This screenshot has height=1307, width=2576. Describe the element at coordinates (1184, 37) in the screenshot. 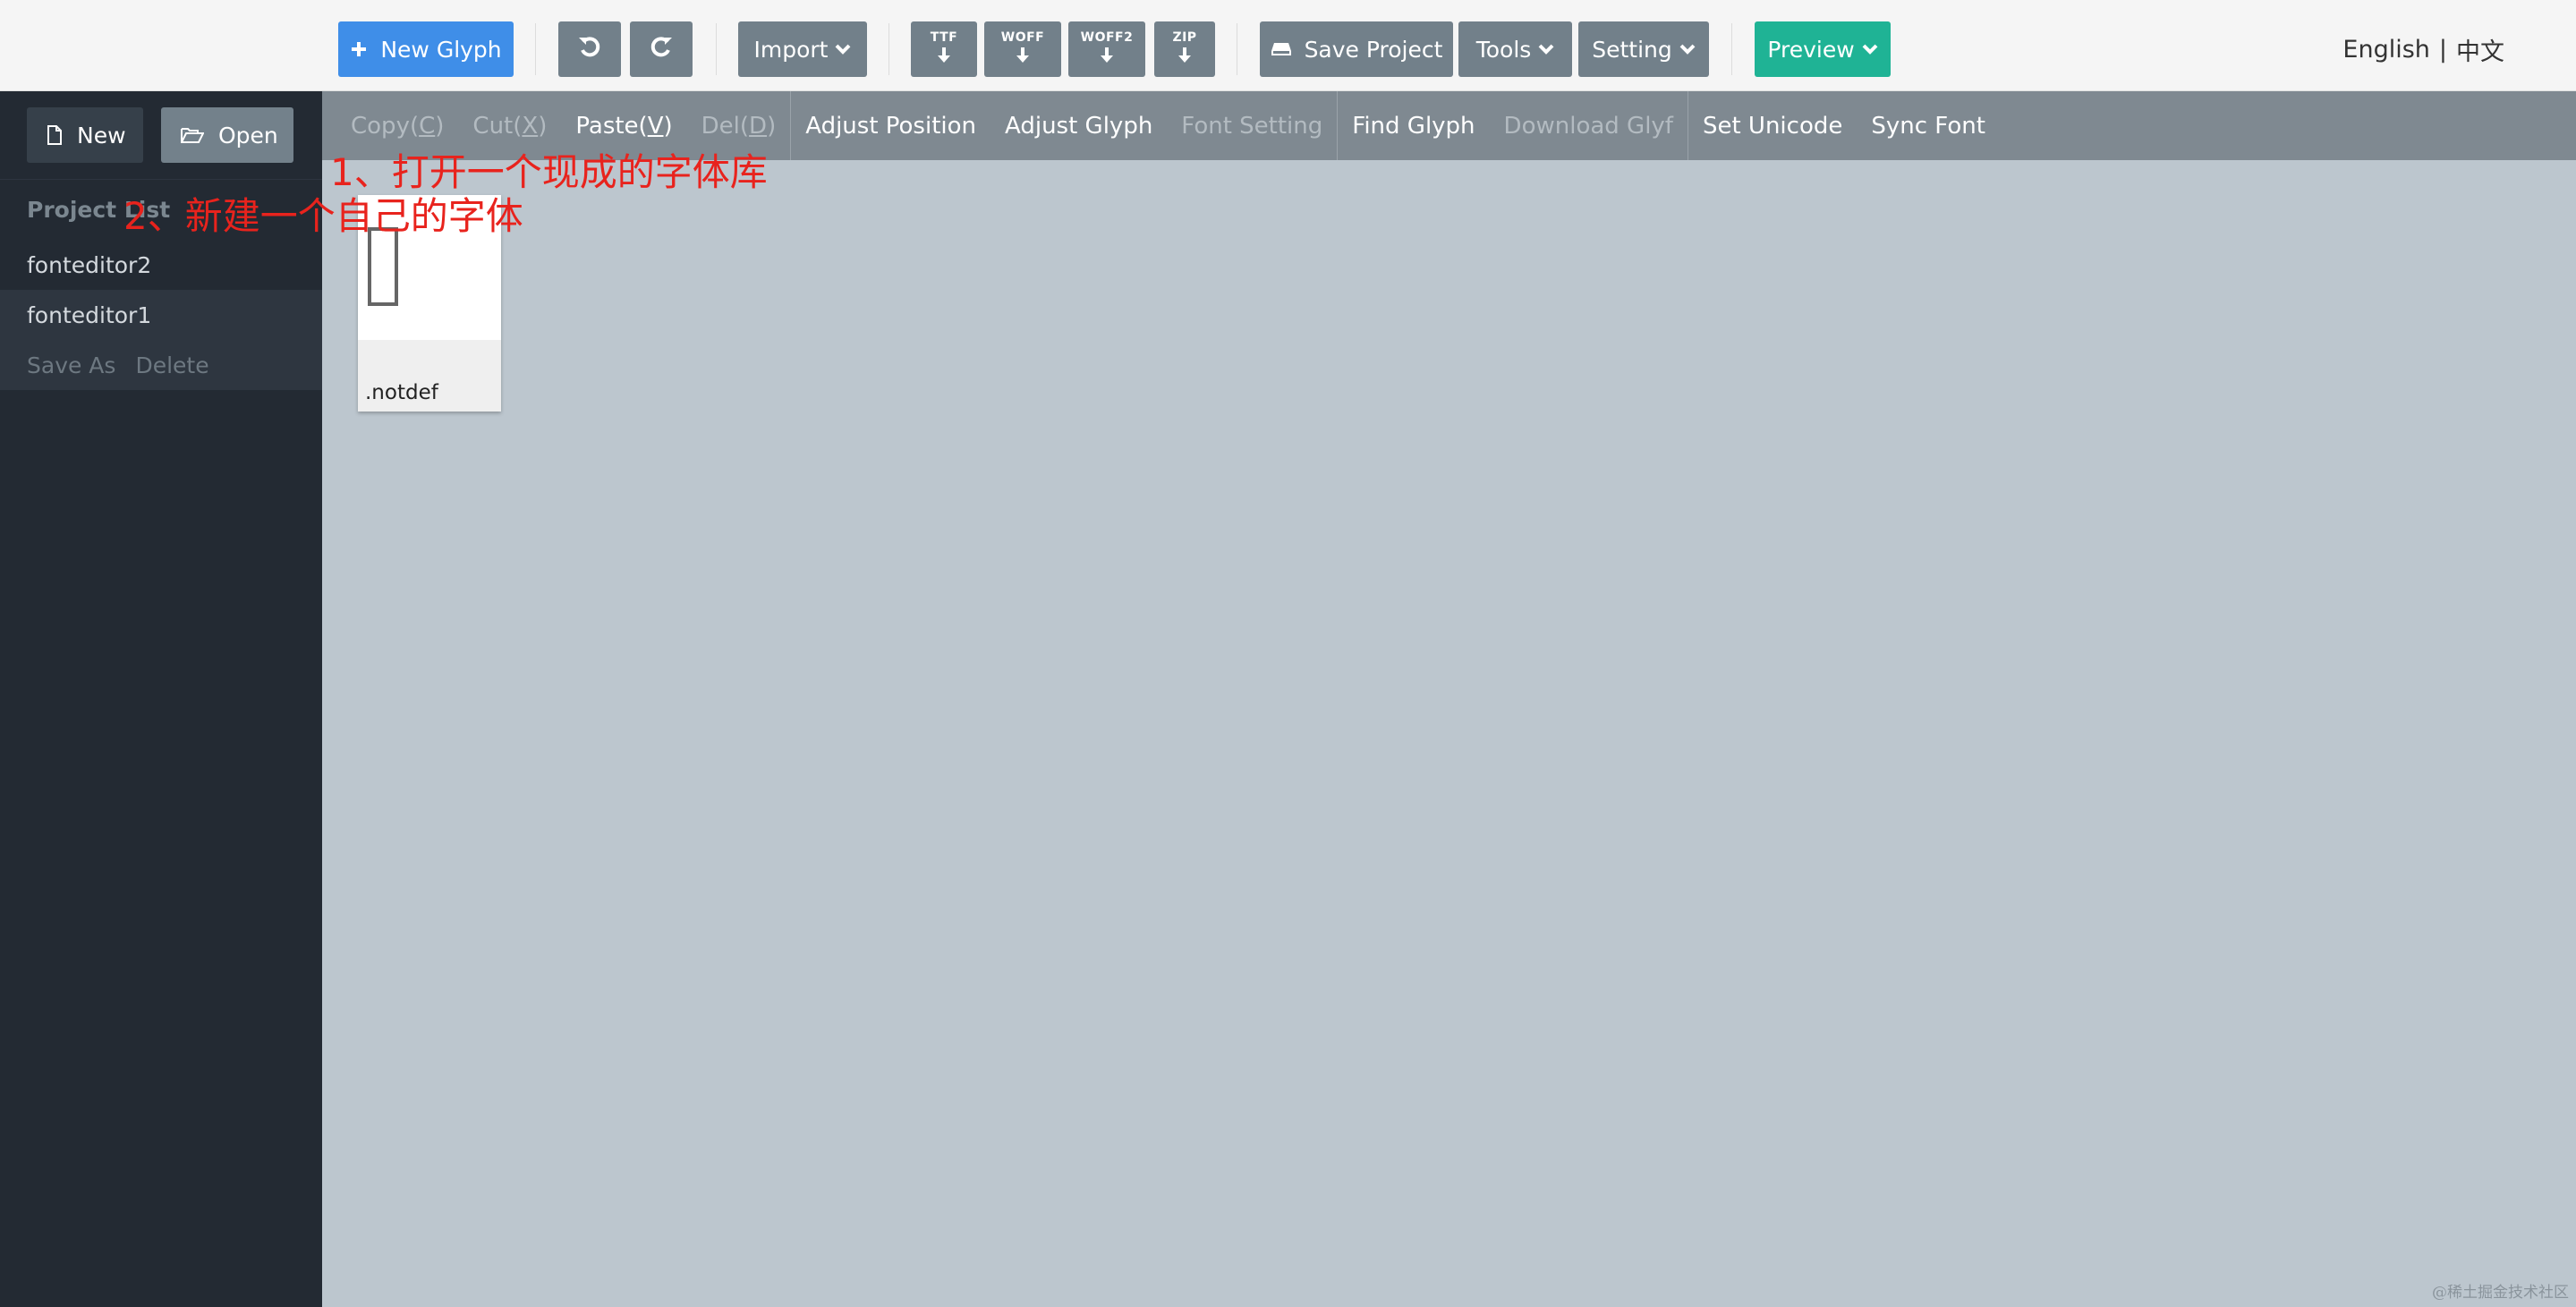

I see `zip-format-label: ZIP` at that location.